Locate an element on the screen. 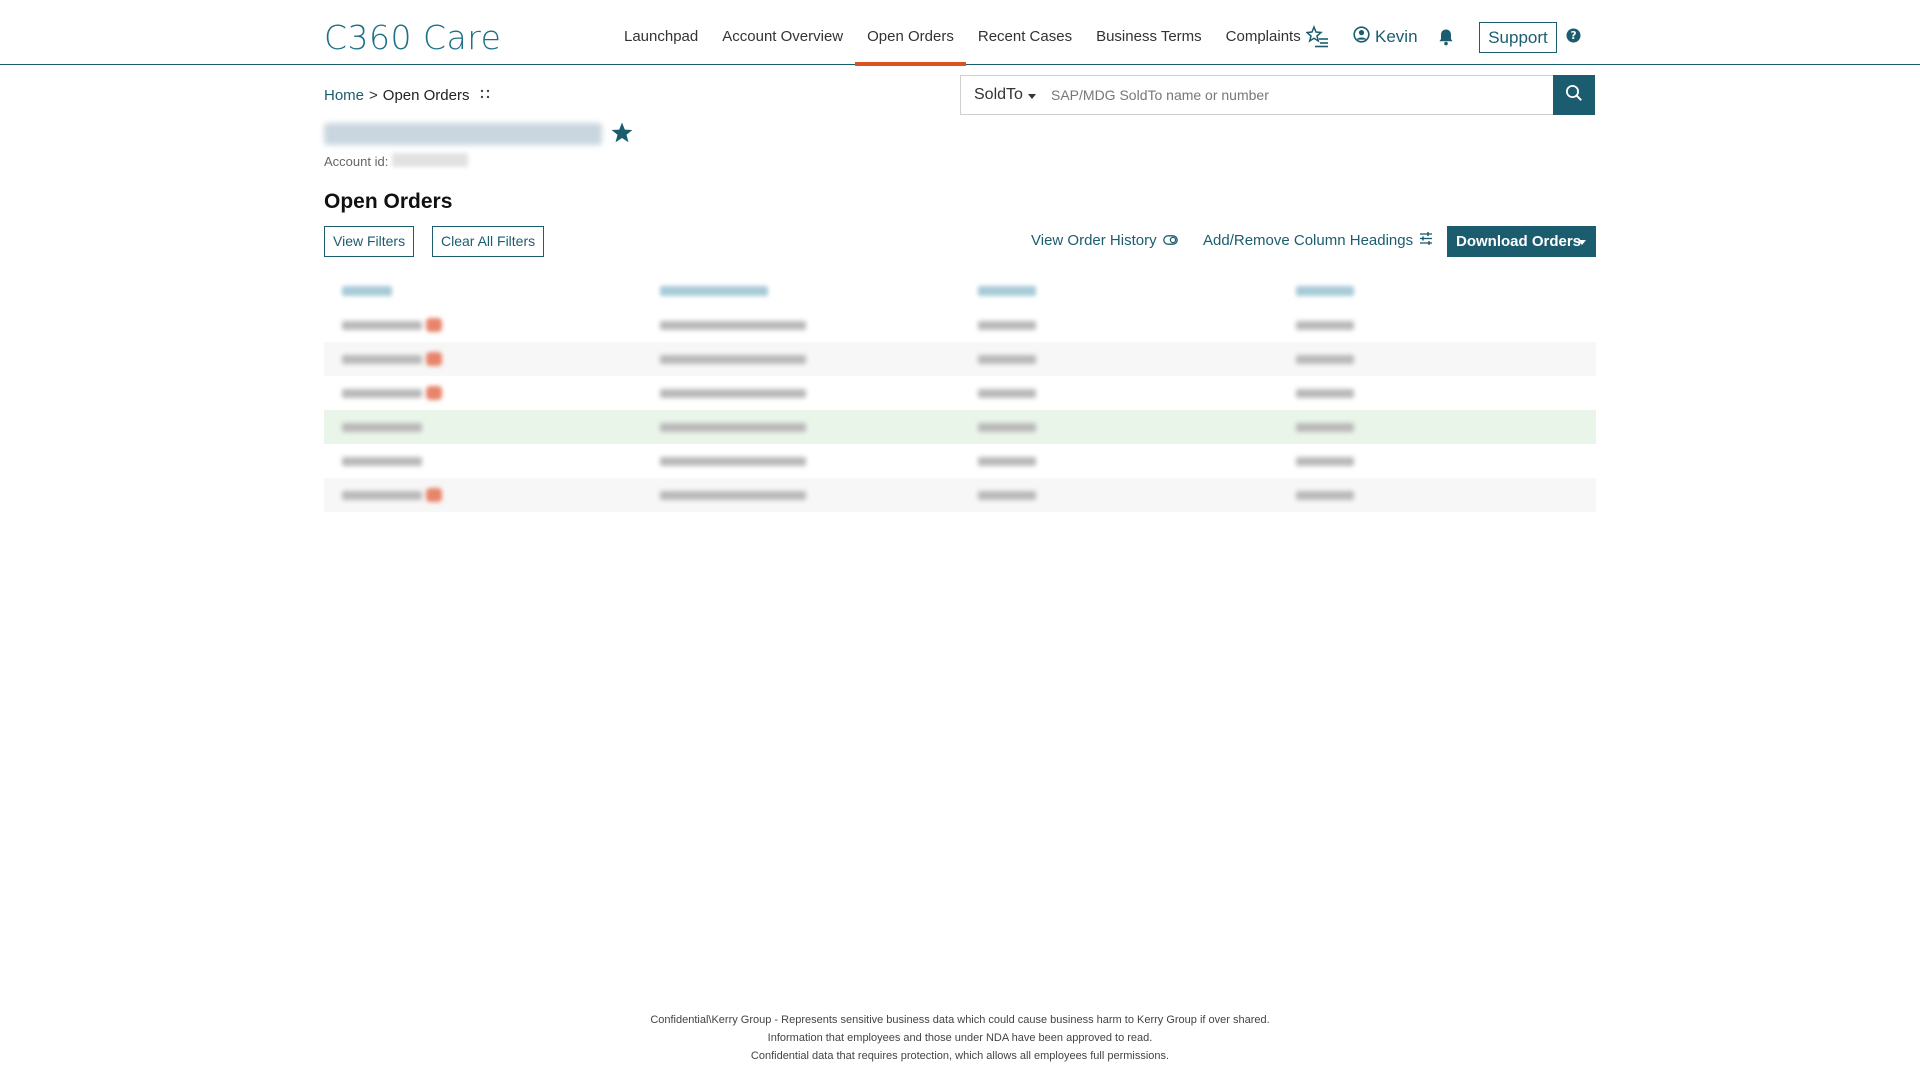 The image size is (1920, 1080). nav-recent-cases: Recent Cases is located at coordinates (1025, 32).